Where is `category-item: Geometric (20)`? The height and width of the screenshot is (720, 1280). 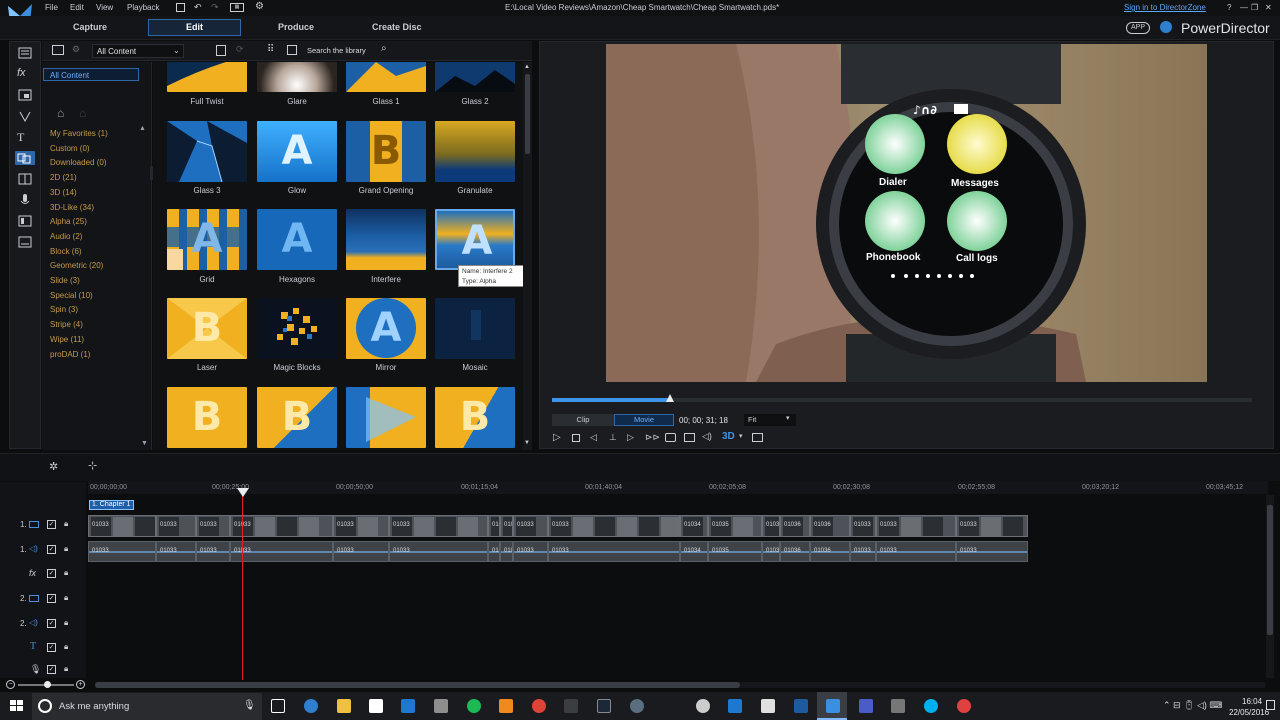
category-item: Geometric (20) is located at coordinates (76, 265).